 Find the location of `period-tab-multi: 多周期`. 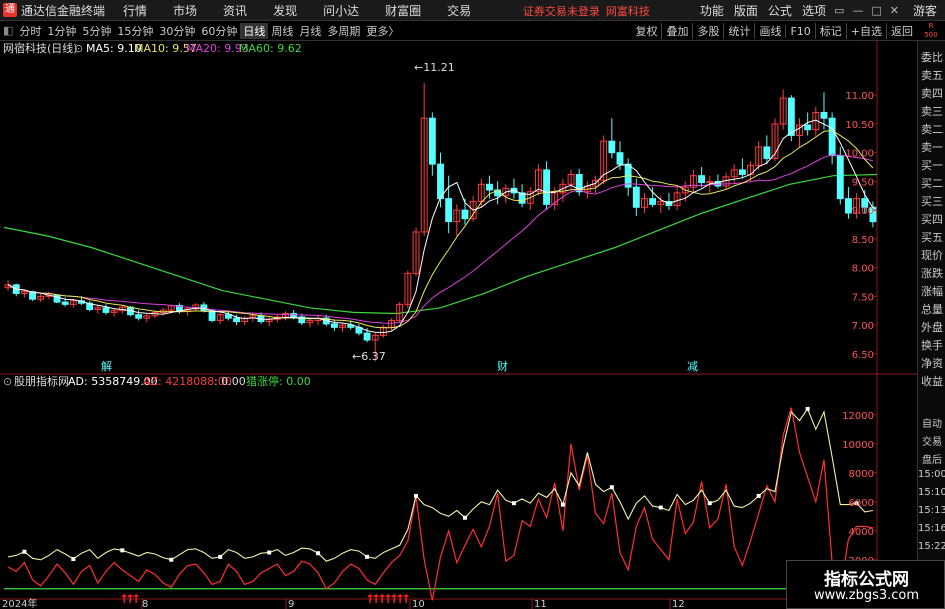

period-tab-multi: 多周期 is located at coordinates (343, 31).